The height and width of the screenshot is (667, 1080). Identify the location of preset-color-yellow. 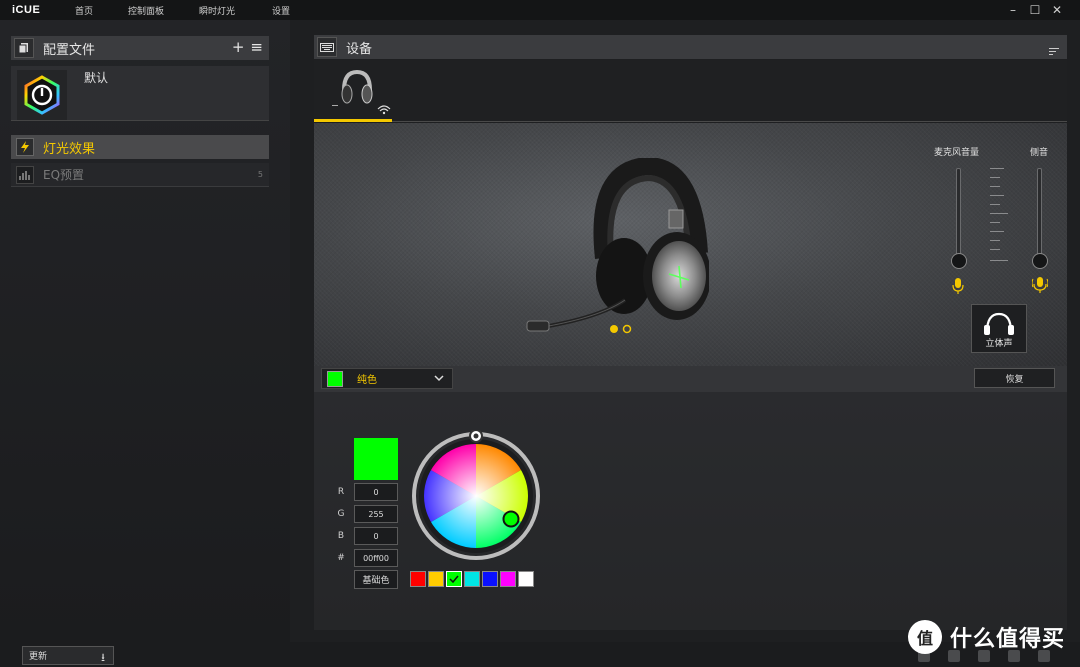
(436, 579).